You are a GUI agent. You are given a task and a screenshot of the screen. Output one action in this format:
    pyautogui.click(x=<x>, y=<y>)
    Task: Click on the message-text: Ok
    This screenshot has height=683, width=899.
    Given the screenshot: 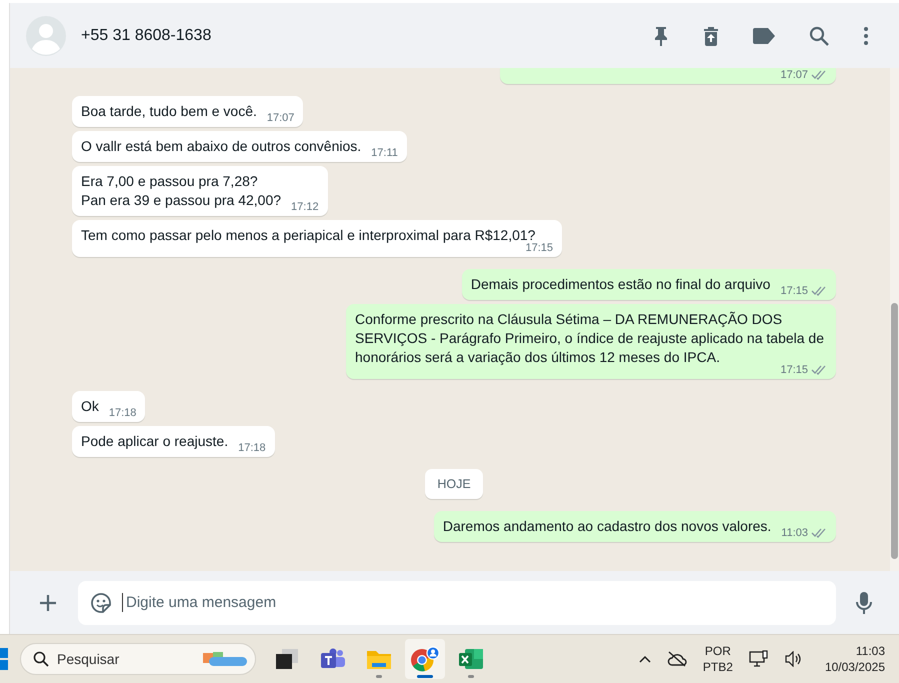 What is the action you would take?
    pyautogui.click(x=90, y=406)
    